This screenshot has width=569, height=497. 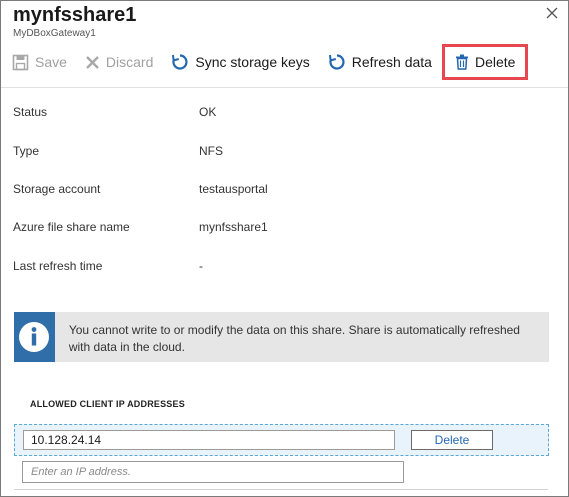 What do you see at coordinates (233, 227) in the screenshot?
I see `property-value: mynfsshare1` at bounding box center [233, 227].